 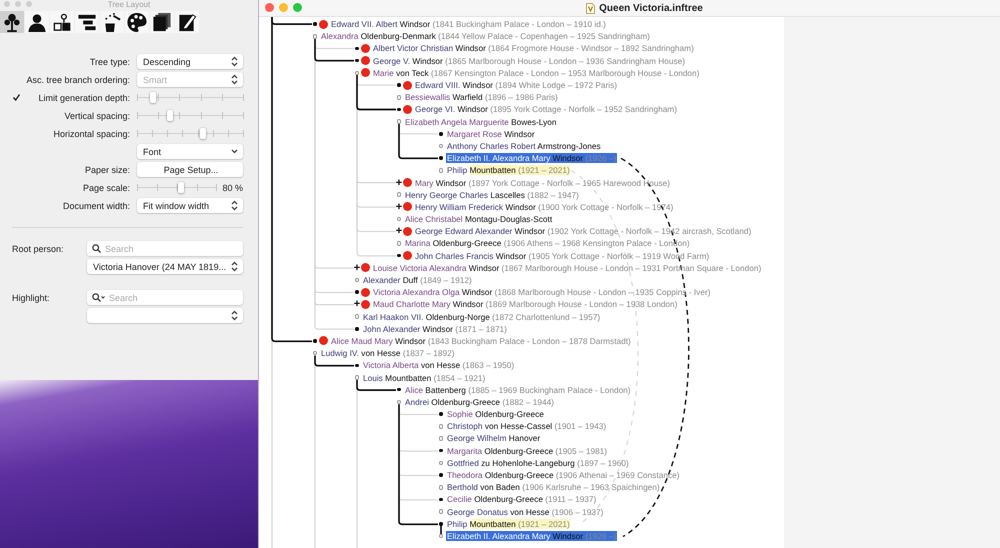 I want to click on person-name: George Edward Alexander Windsor (1902 York Cottage - Norfolk – 1942 aircrash, Scotland), so click(x=583, y=231).